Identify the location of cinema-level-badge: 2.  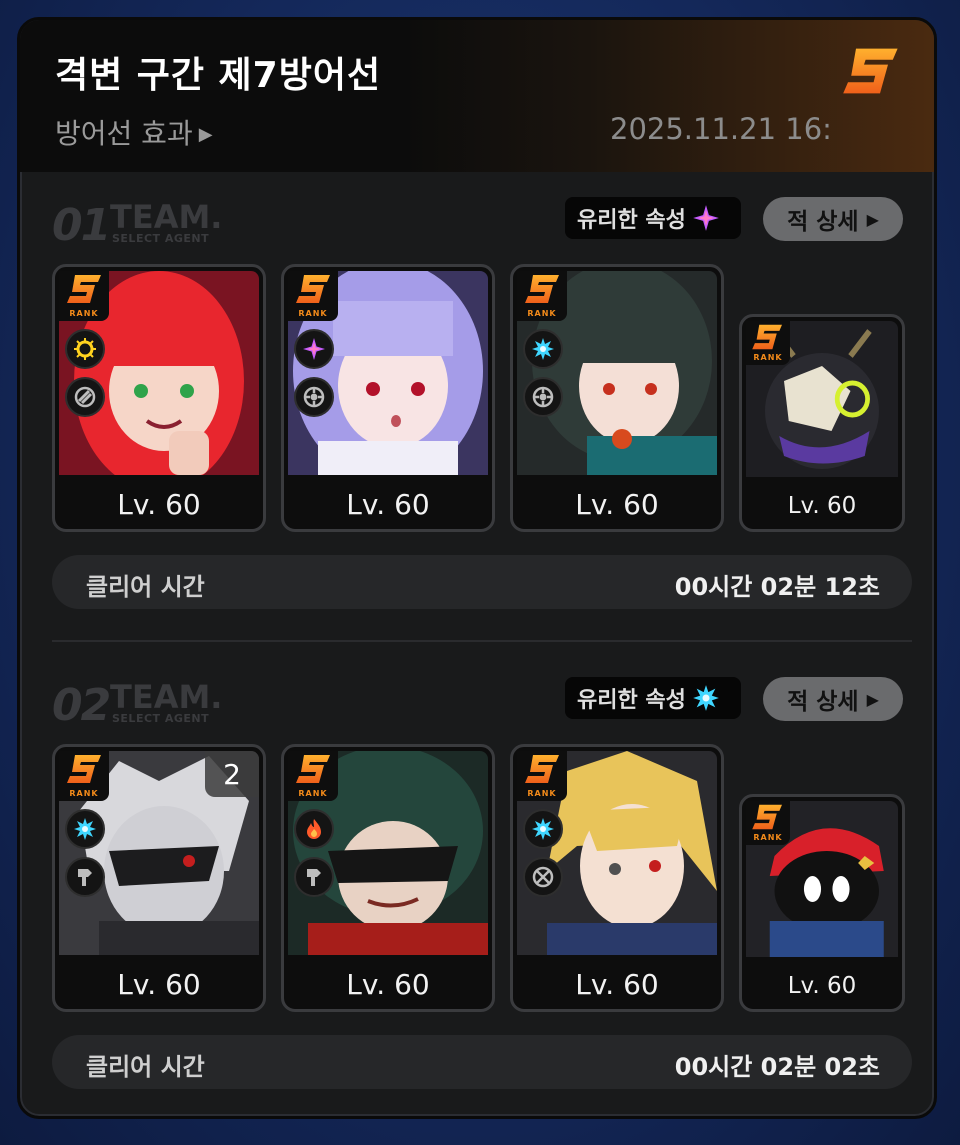
(232, 774).